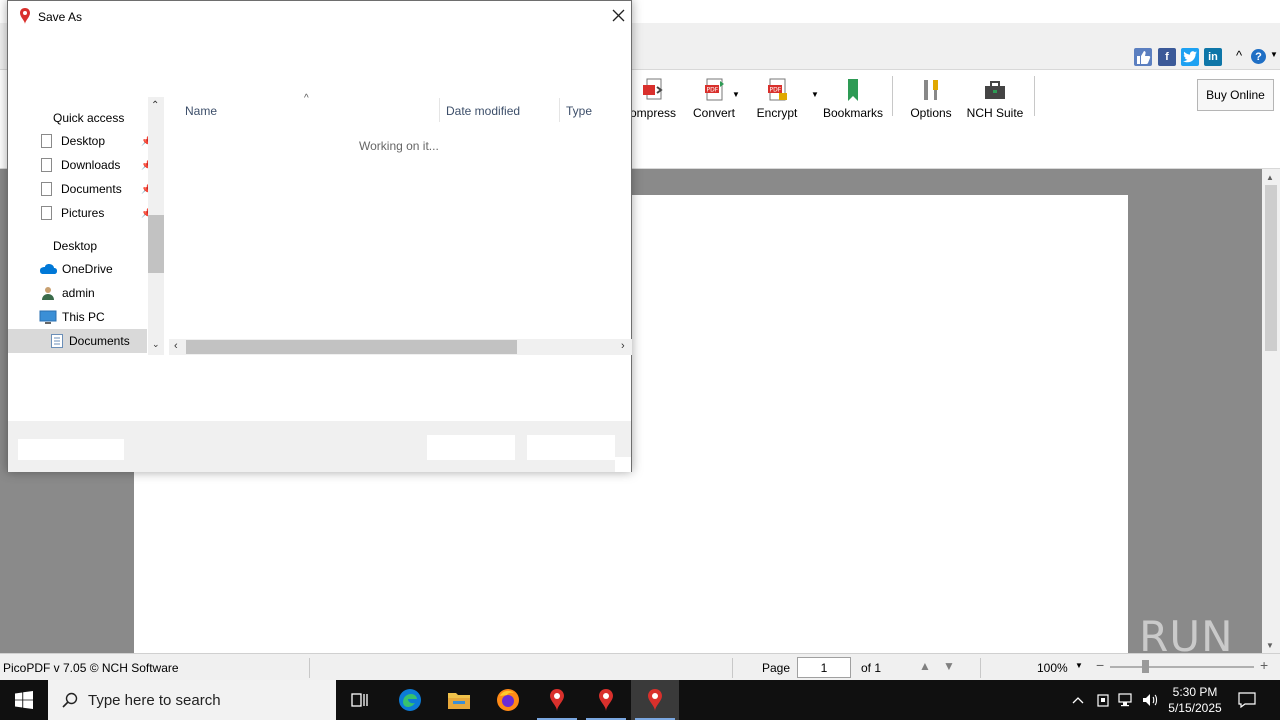 The width and height of the screenshot is (1280, 720). I want to click on status-divider, so click(980, 668).